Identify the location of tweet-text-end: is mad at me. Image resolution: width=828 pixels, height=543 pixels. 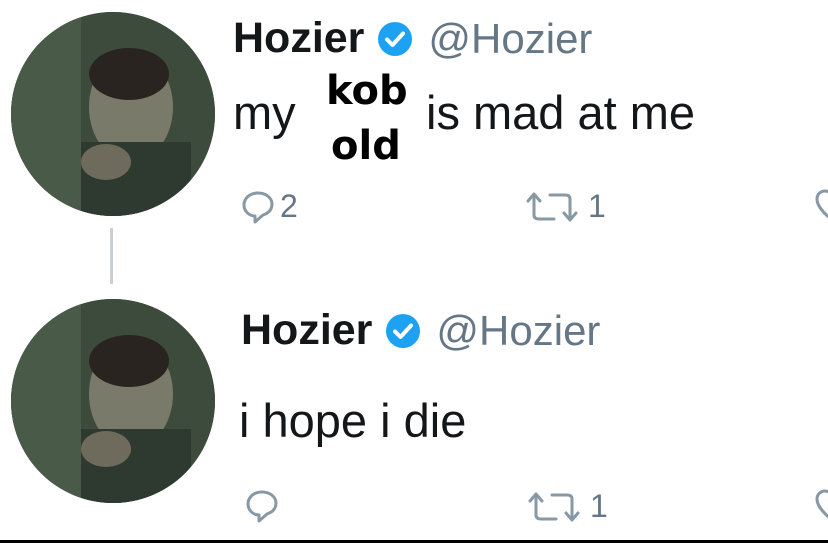
(561, 112).